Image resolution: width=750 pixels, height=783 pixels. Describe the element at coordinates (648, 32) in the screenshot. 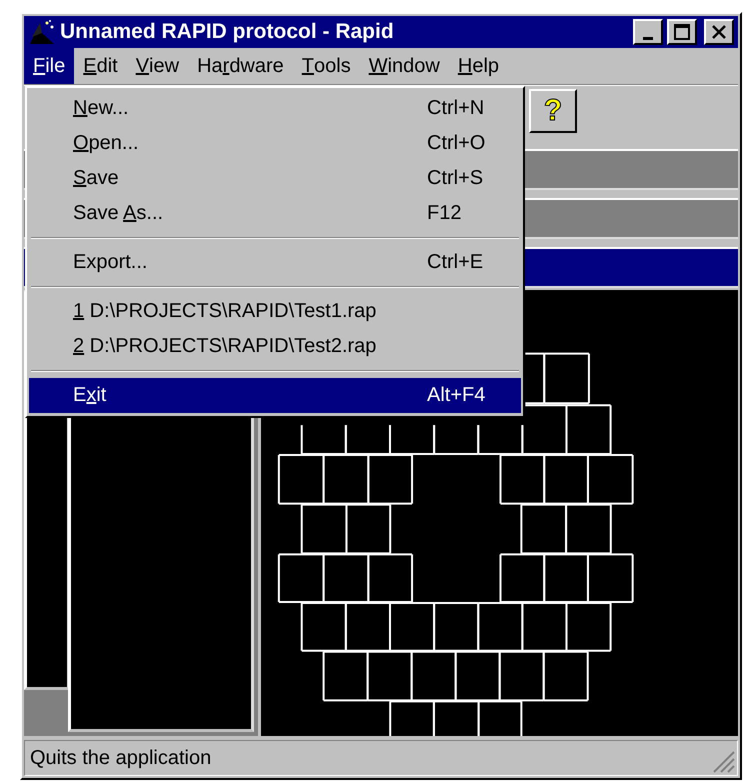

I see `minimize-button` at that location.